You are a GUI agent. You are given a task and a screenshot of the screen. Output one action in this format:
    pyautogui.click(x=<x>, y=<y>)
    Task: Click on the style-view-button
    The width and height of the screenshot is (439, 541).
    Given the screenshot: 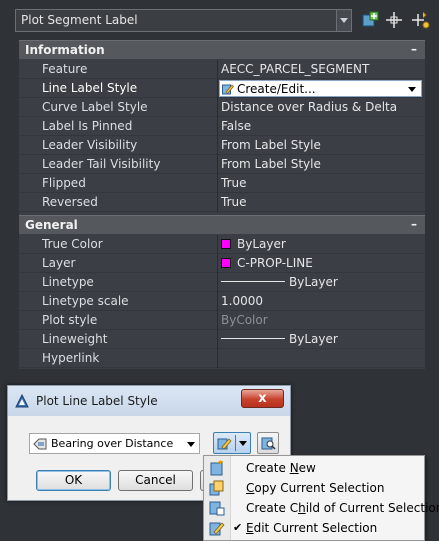 What is the action you would take?
    pyautogui.click(x=268, y=443)
    